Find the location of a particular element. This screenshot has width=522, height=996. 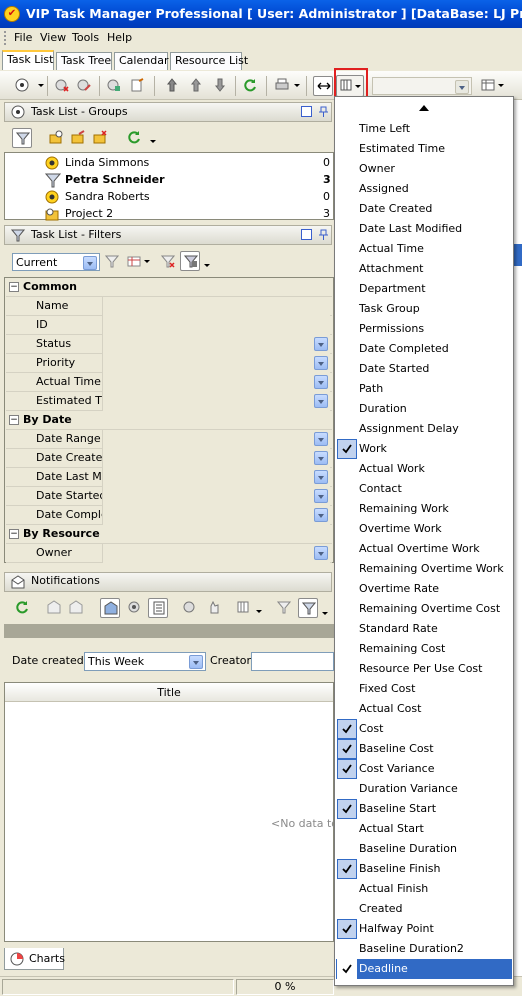

tab-resource-list: Resource List is located at coordinates (209, 61).